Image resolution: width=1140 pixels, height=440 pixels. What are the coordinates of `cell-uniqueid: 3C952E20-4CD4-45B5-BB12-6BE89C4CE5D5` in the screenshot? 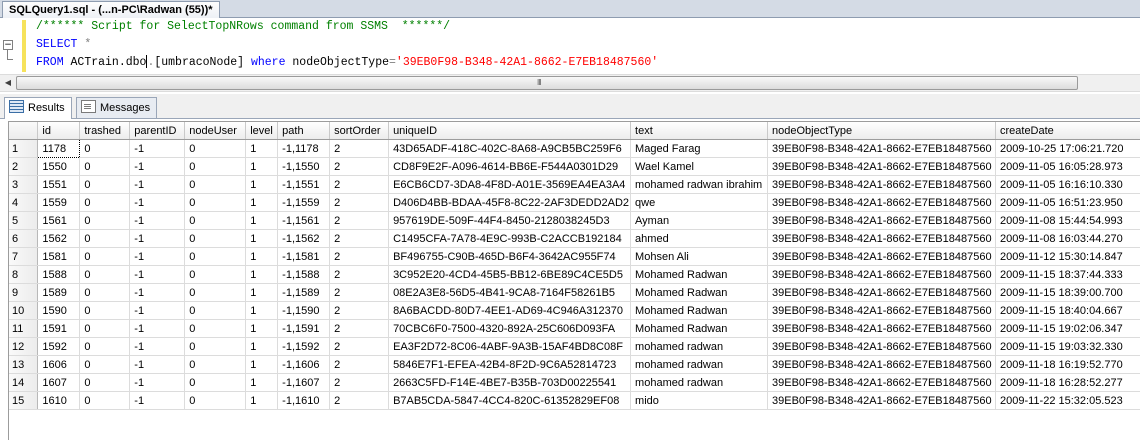 It's located at (510, 274).